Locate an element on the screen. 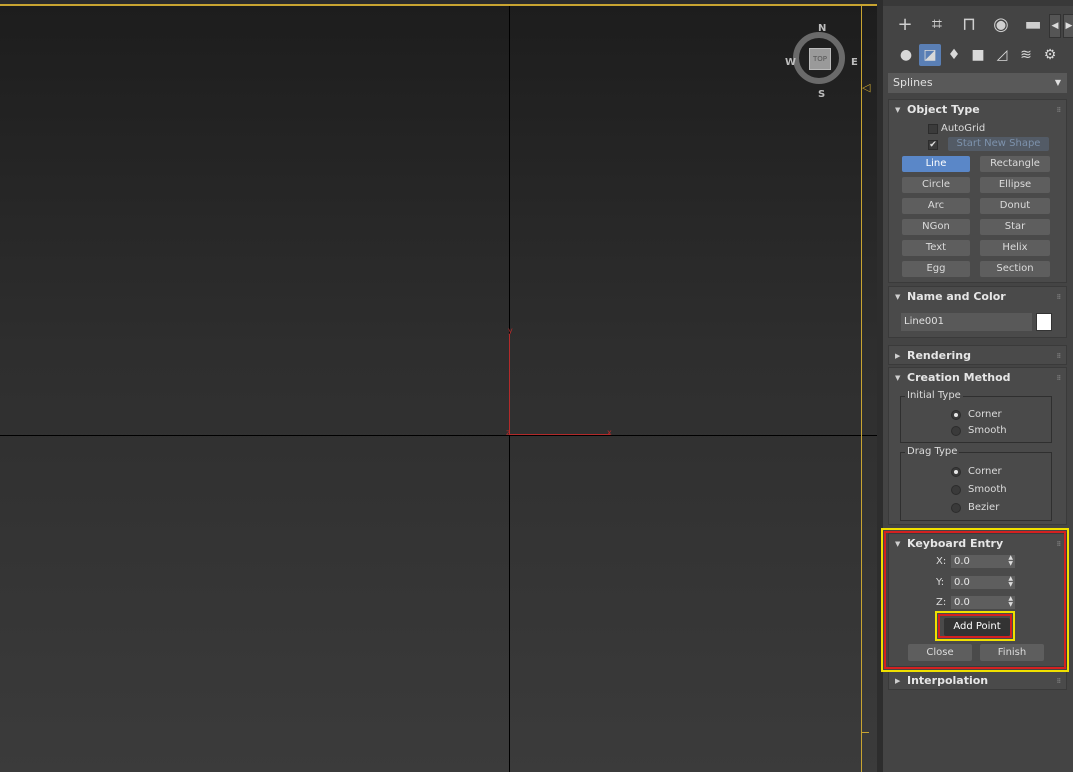 The image size is (1073, 772). viewcube: TOP N S E W is located at coordinates (822, 63).